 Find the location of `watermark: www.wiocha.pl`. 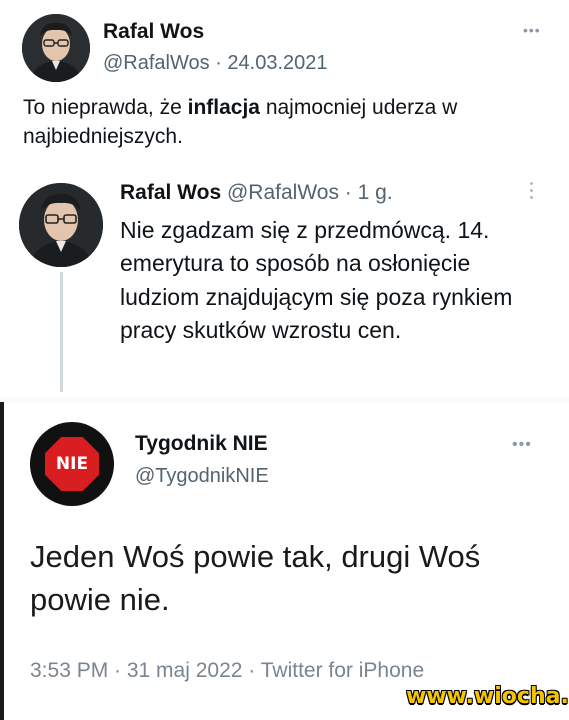

watermark: www.wiocha.pl is located at coordinates (487, 696).